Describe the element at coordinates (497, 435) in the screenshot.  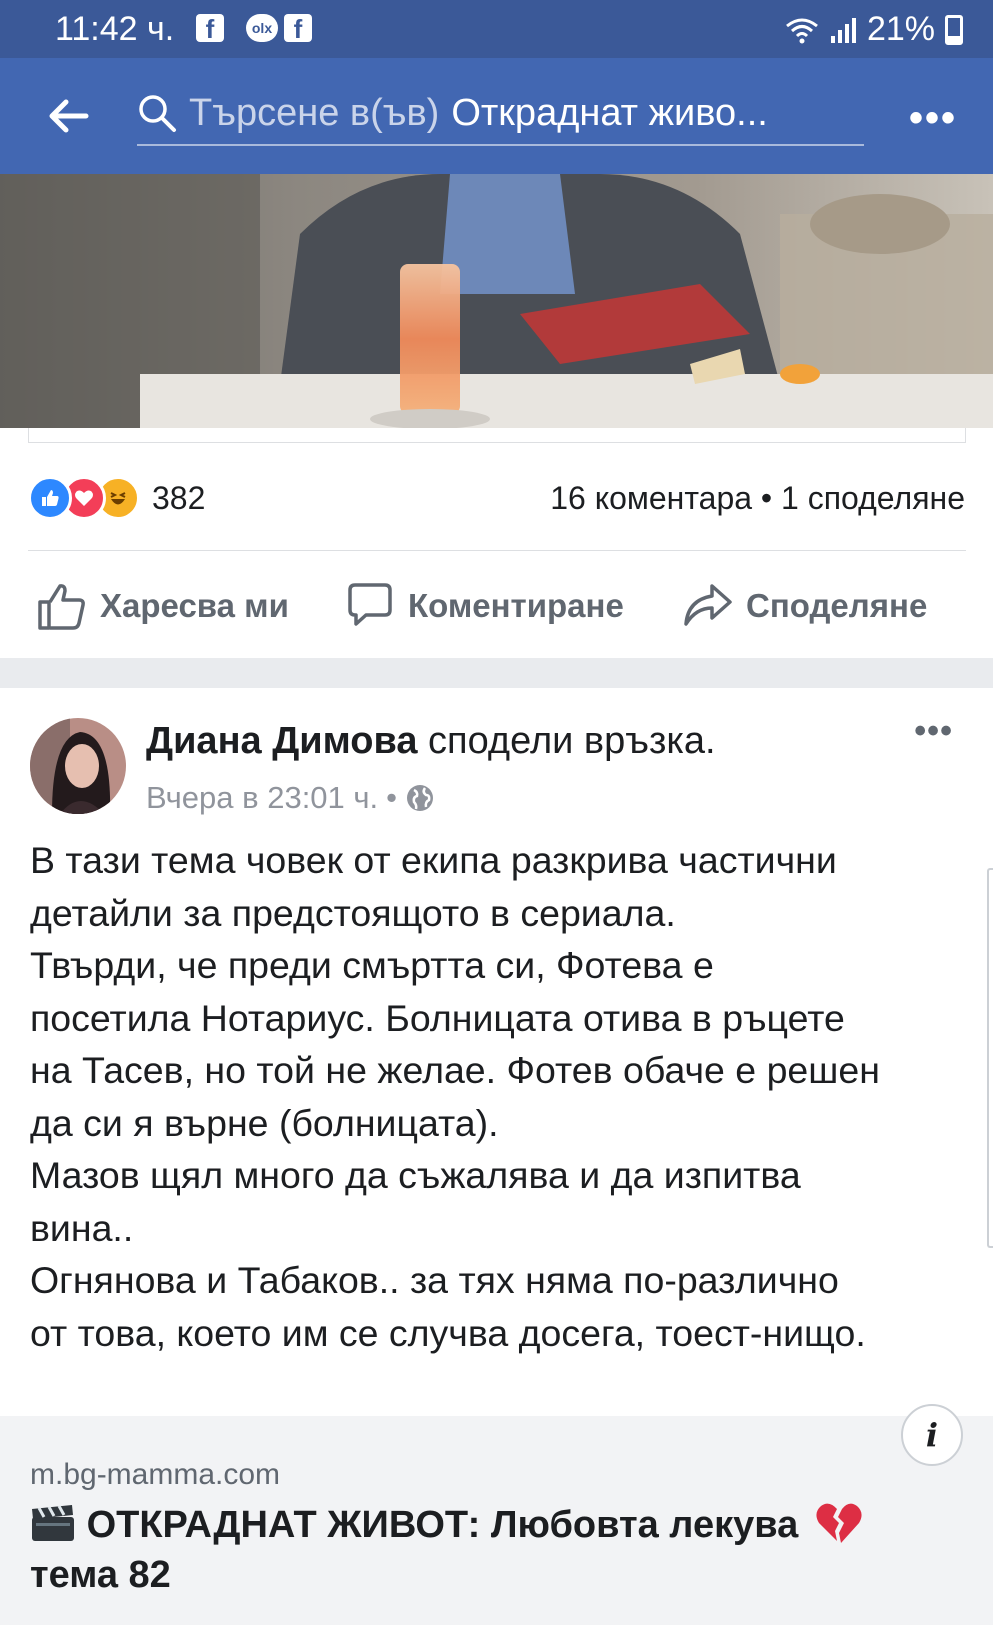
I see `link-preview-border` at that location.